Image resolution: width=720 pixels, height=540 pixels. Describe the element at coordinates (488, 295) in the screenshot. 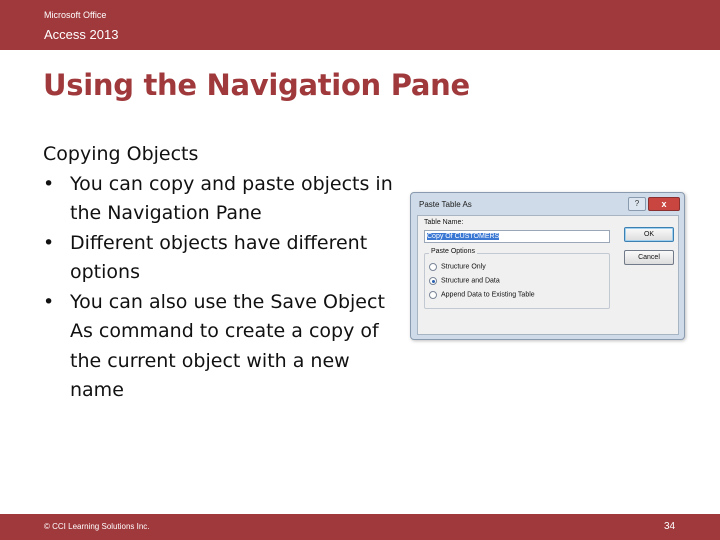

I see `option-label: Append Data to Existing Table` at that location.